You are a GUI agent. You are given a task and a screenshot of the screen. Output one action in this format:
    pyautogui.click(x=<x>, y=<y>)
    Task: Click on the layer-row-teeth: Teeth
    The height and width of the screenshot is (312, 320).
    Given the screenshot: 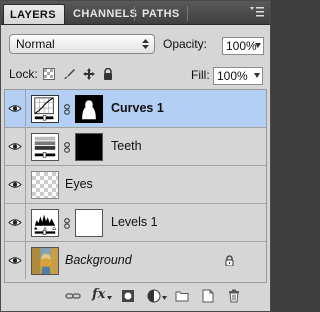 What is the action you would take?
    pyautogui.click(x=135, y=147)
    